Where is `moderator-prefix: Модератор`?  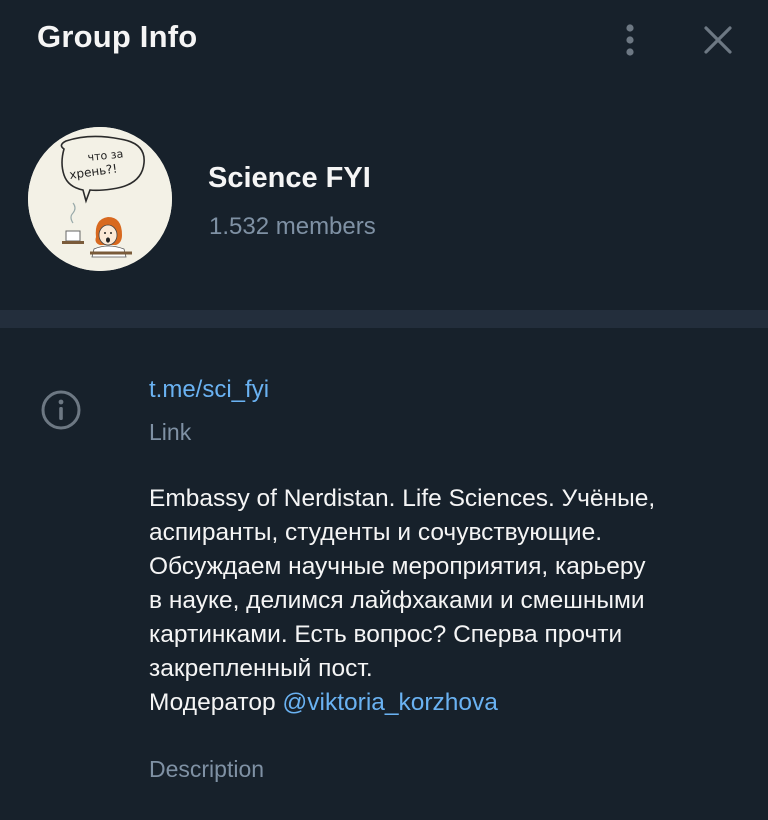 moderator-prefix: Модератор is located at coordinates (216, 702).